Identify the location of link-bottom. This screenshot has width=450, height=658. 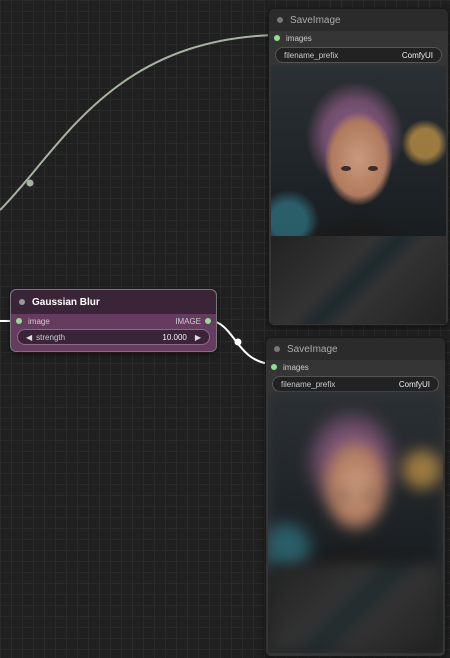
(239, 342).